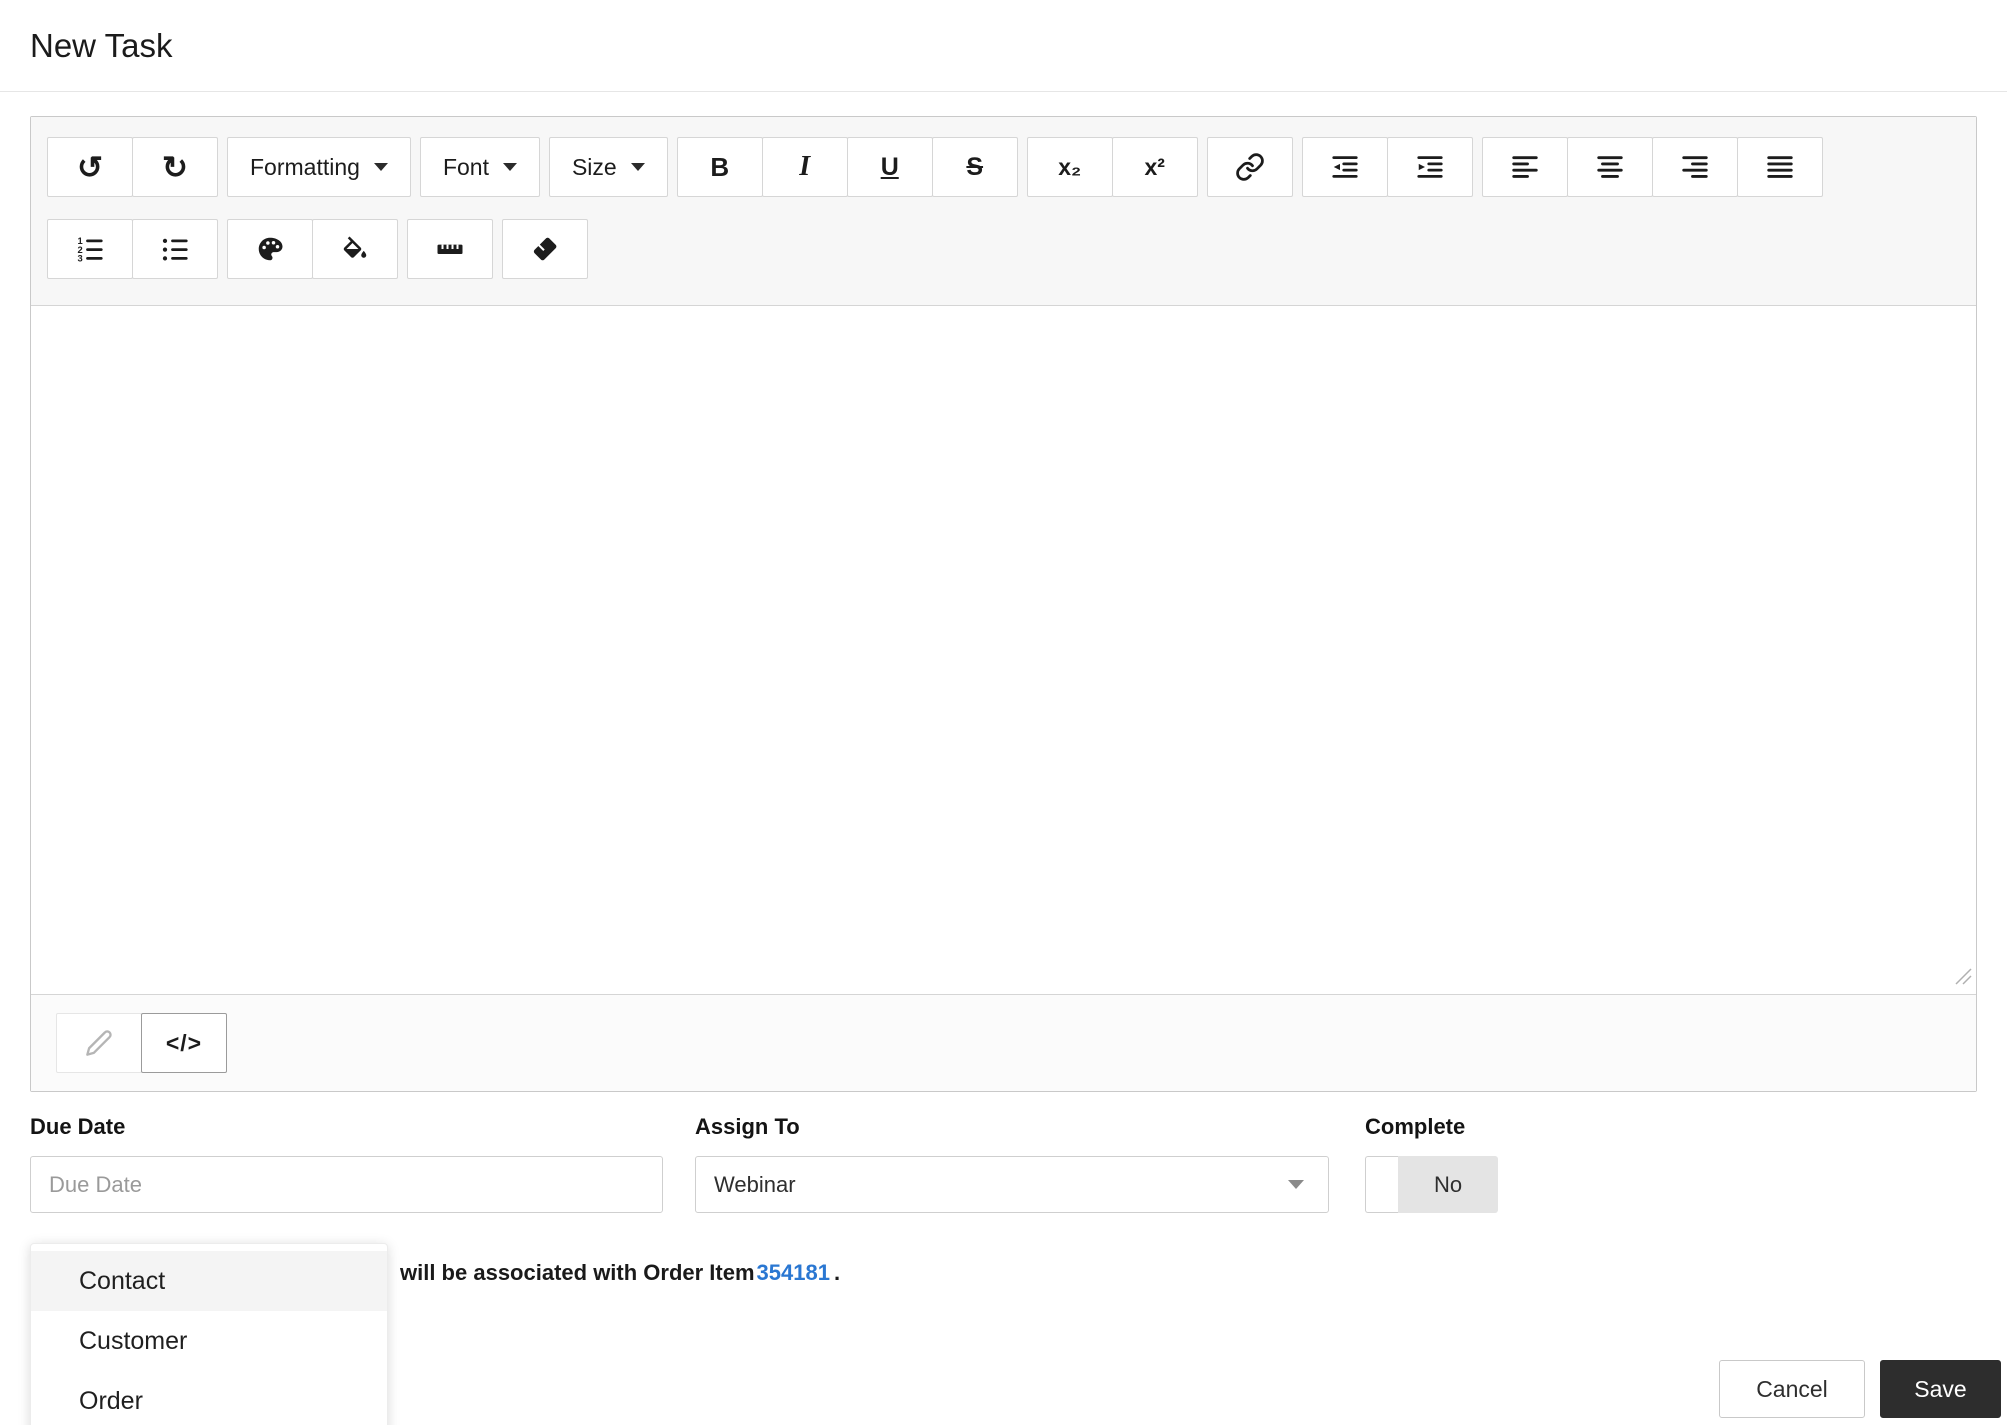 This screenshot has height=1425, width=2007. I want to click on align-right-button, so click(1694, 167).